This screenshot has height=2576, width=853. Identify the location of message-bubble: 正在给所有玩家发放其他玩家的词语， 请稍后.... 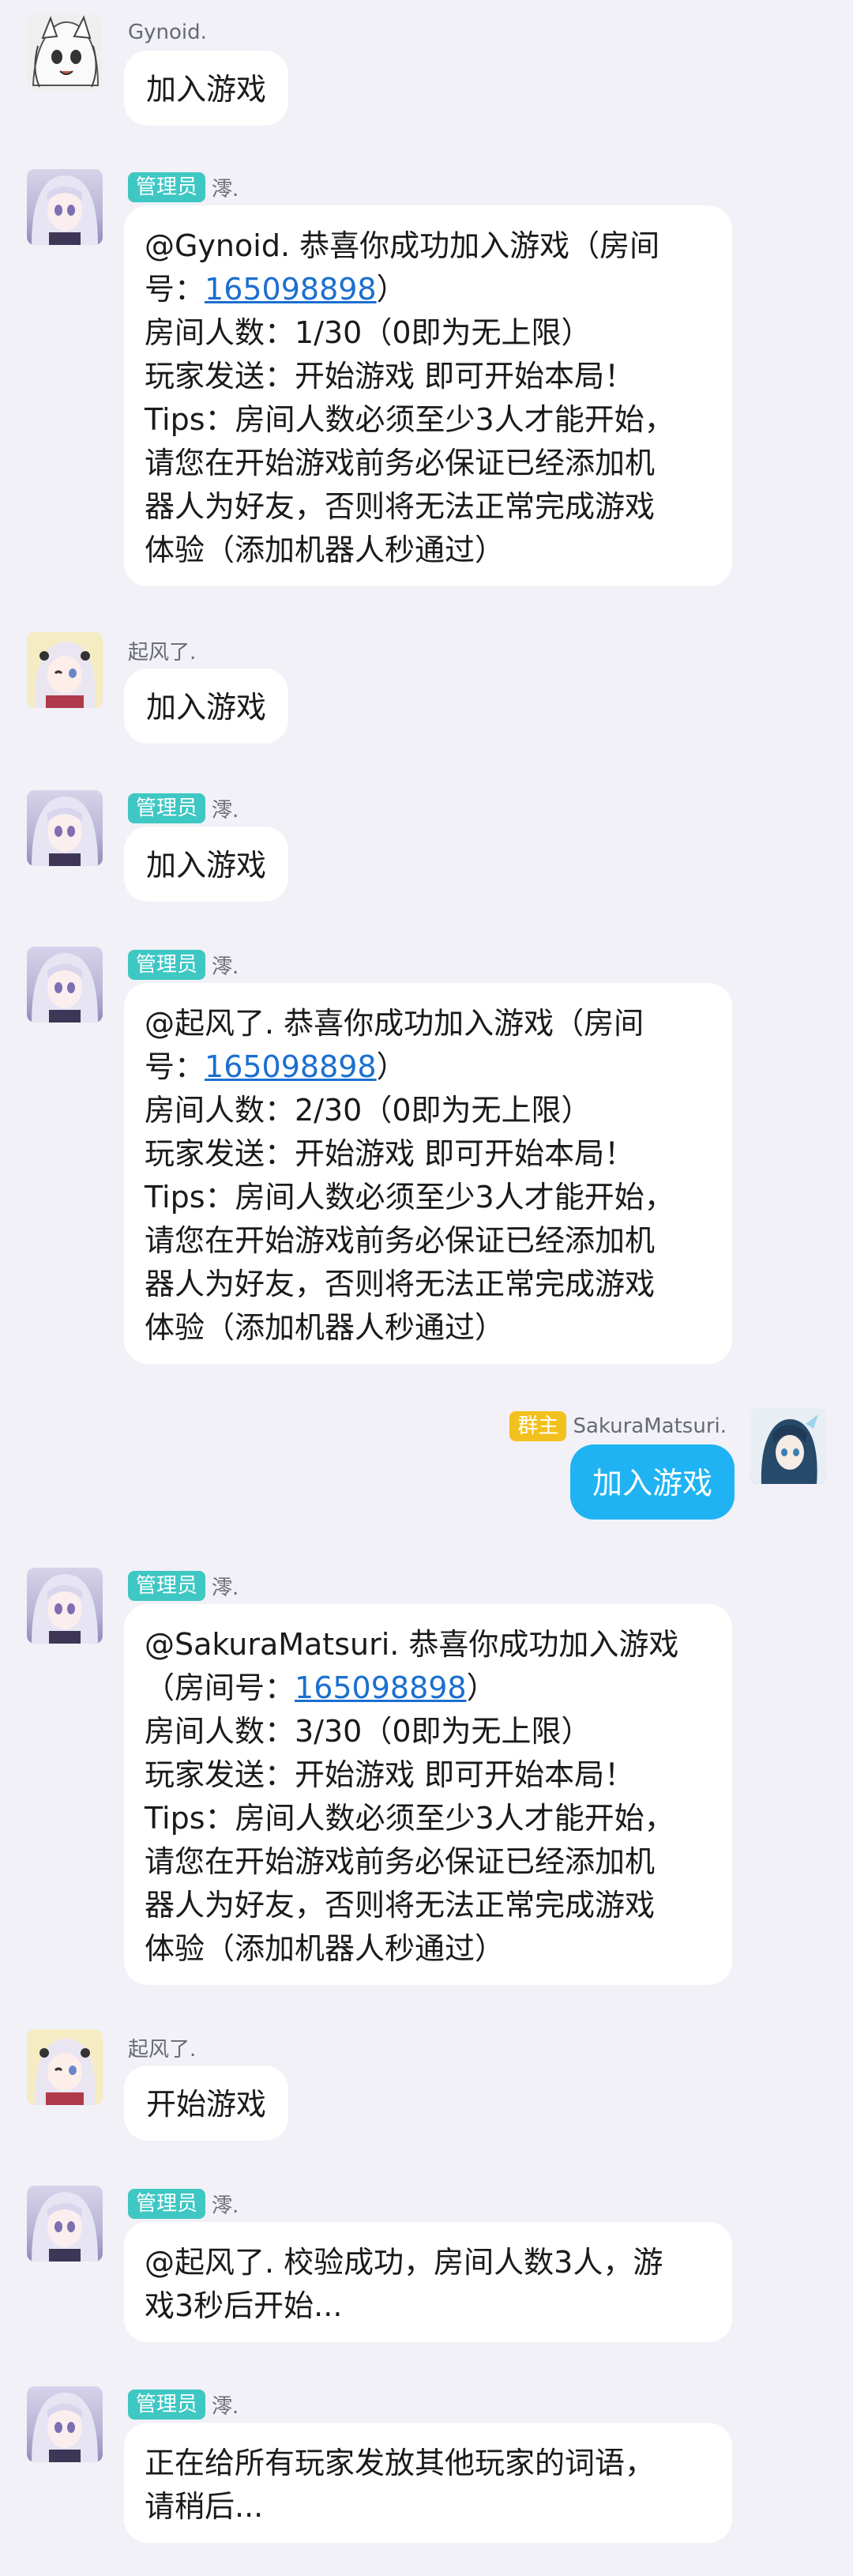
(428, 2483).